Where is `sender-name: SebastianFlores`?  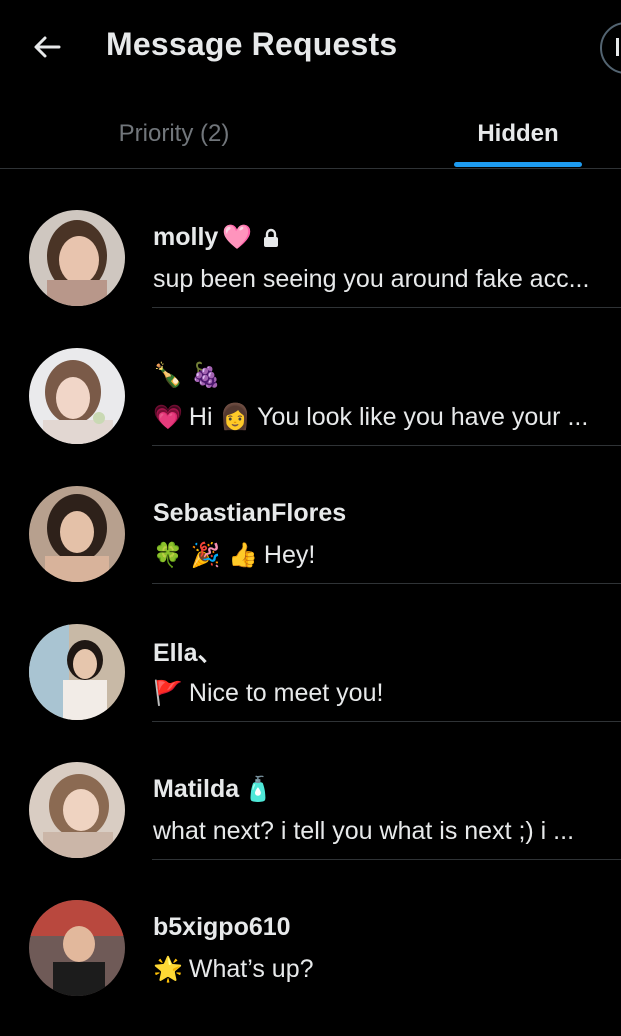
sender-name: SebastianFlores is located at coordinates (250, 512).